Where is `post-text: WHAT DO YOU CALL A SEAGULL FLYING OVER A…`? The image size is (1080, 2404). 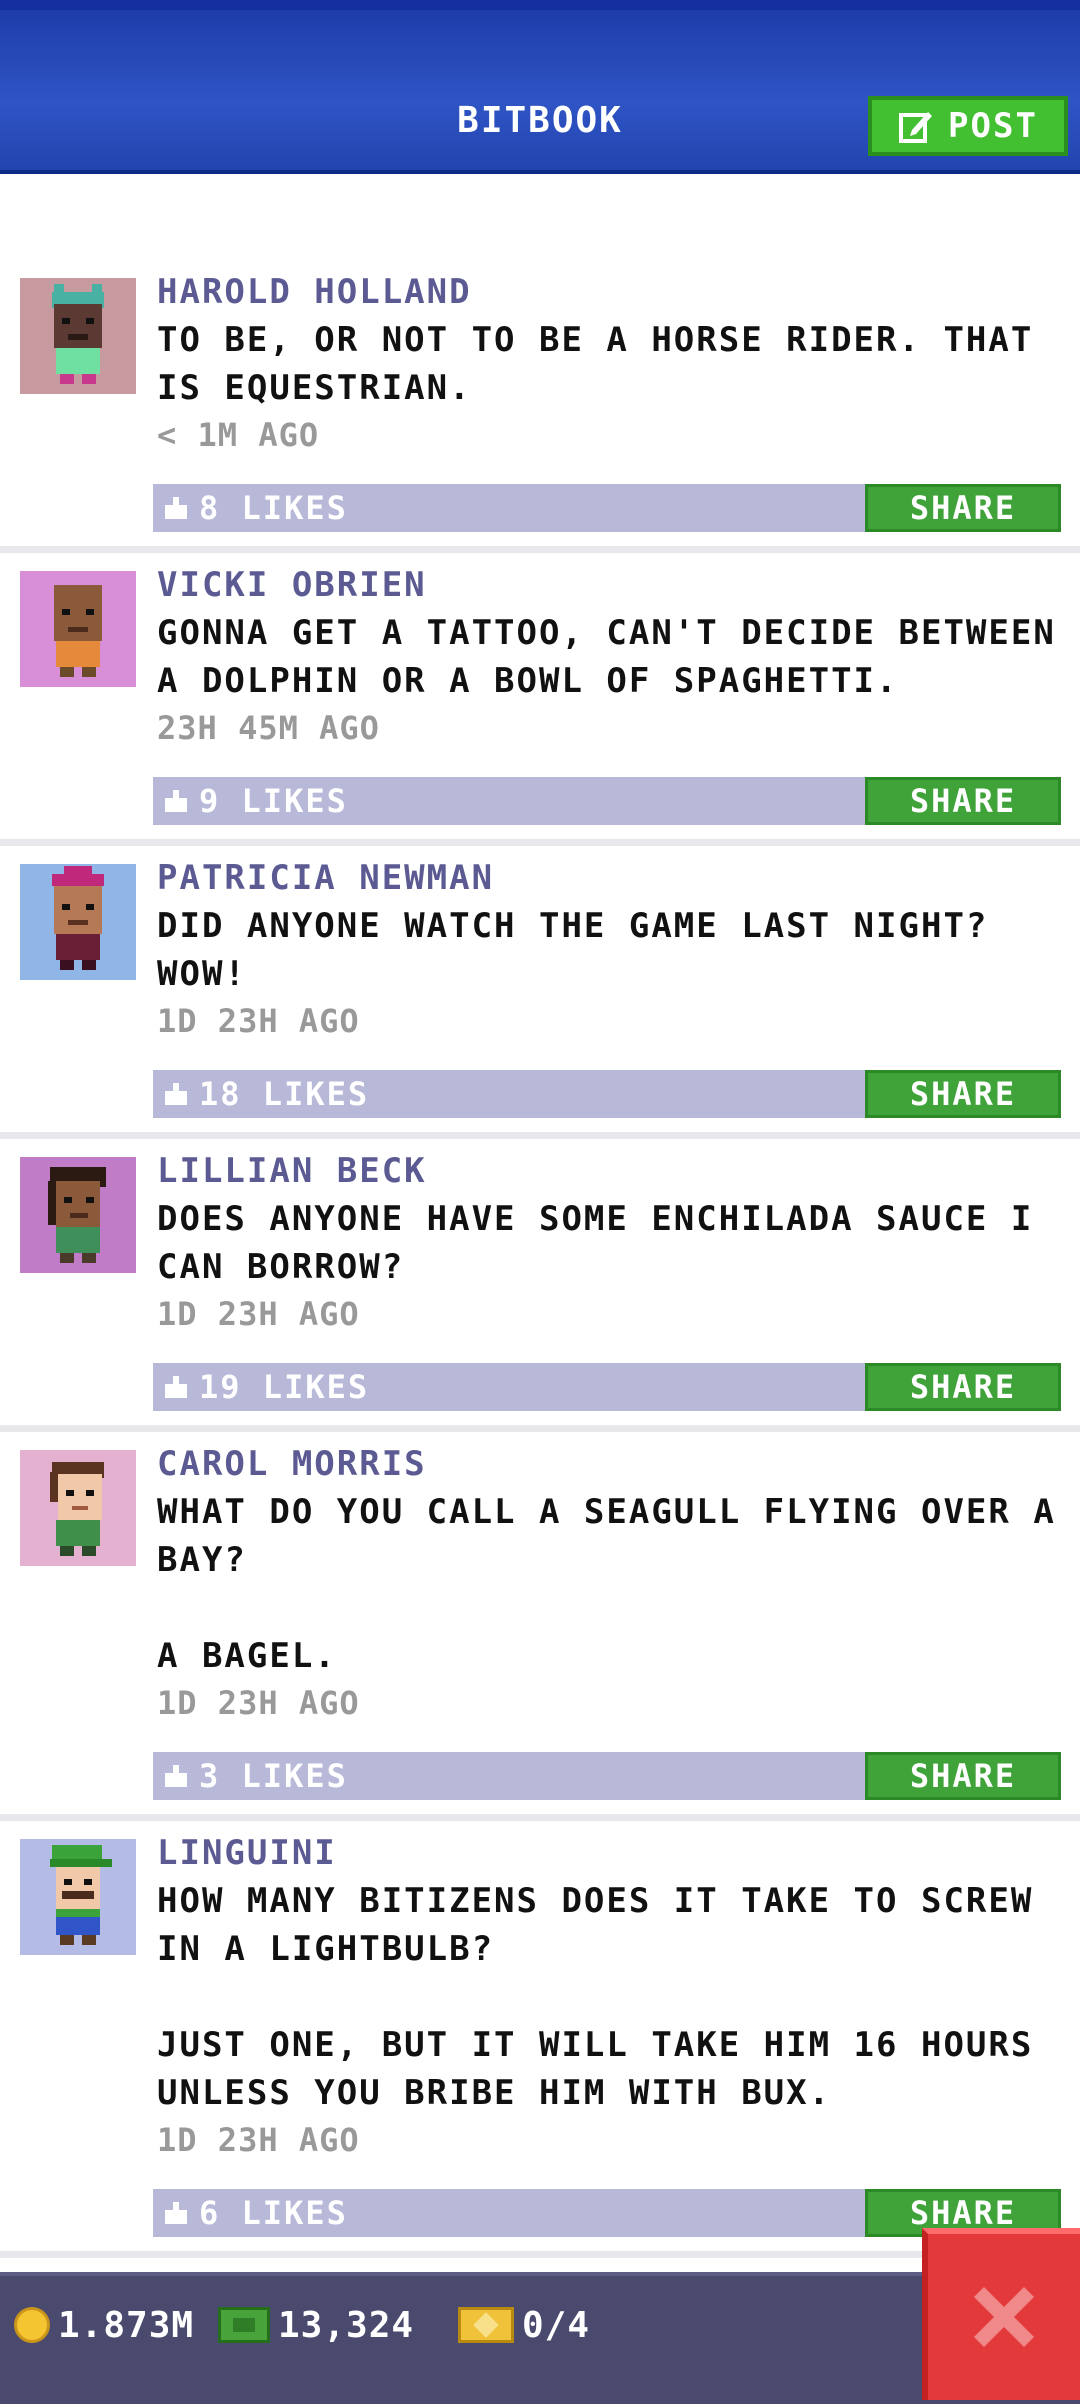 post-text: WHAT DO YOU CALL A SEAGULL FLYING OVER A… is located at coordinates (606, 1584).